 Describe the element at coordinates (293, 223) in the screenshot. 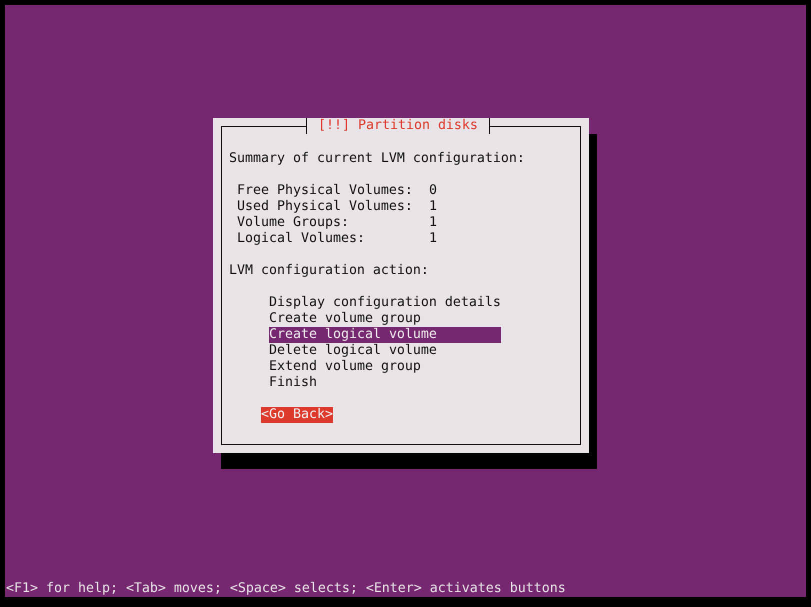

I see `summary-label: Volume Groups:` at that location.